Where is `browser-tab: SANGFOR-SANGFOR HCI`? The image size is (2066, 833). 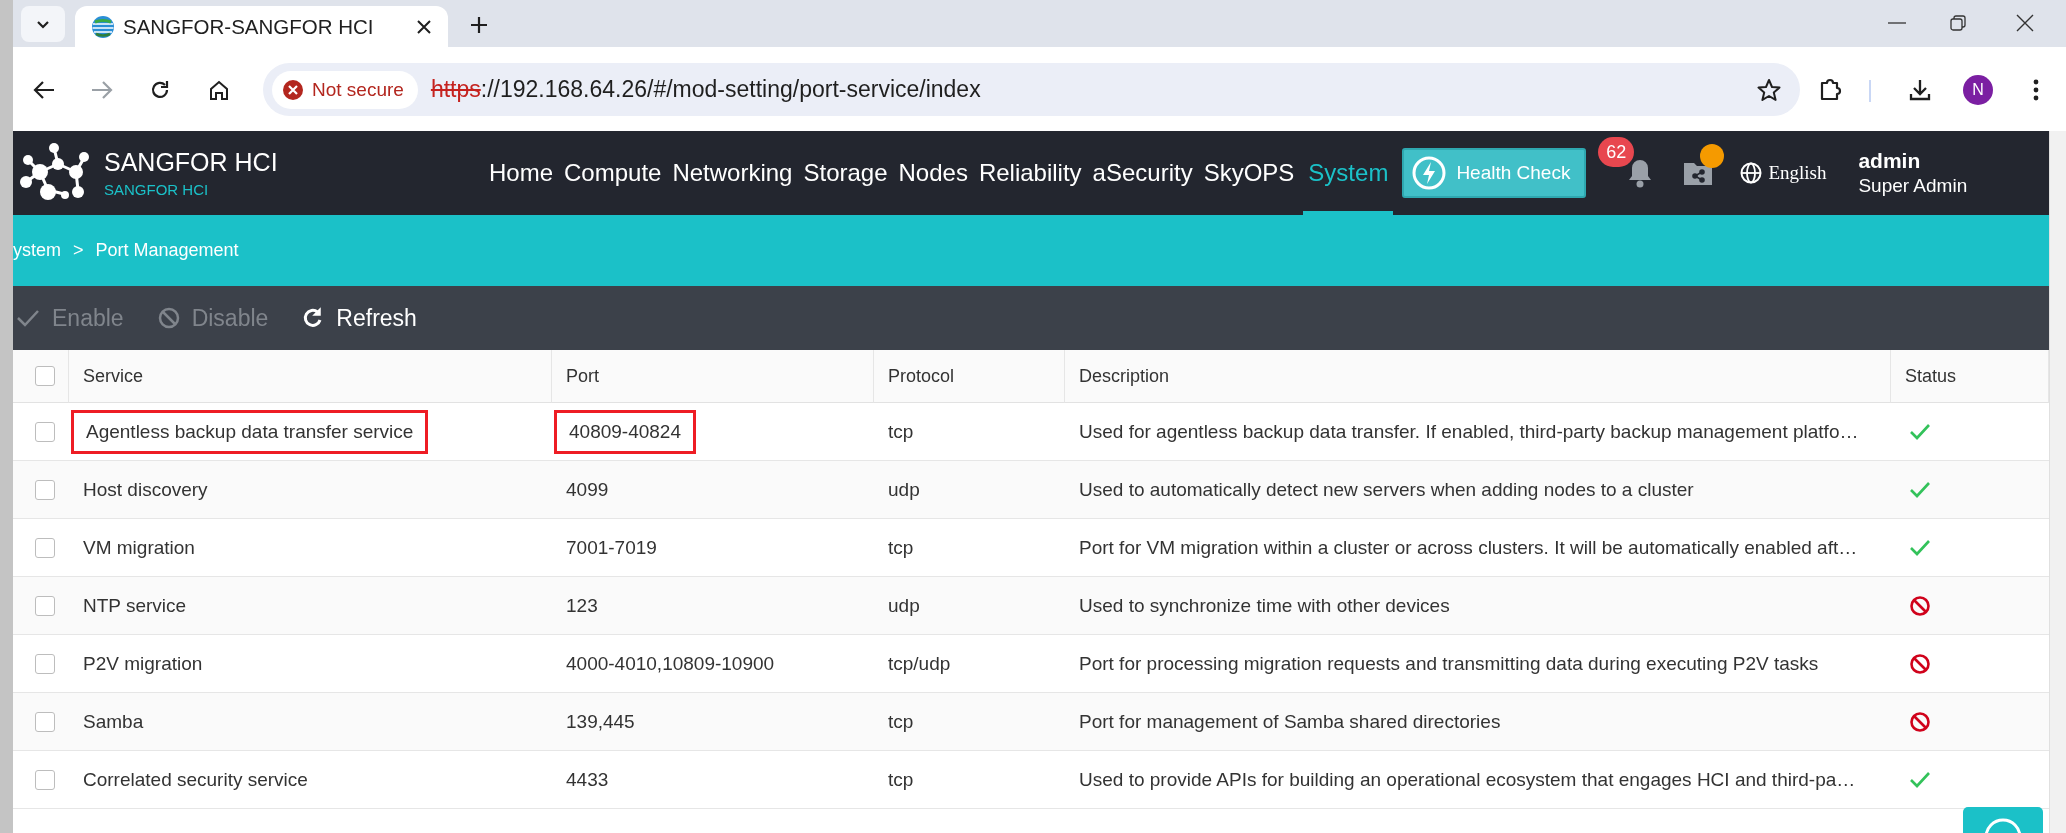
browser-tab: SANGFOR-SANGFOR HCI is located at coordinates (261, 26).